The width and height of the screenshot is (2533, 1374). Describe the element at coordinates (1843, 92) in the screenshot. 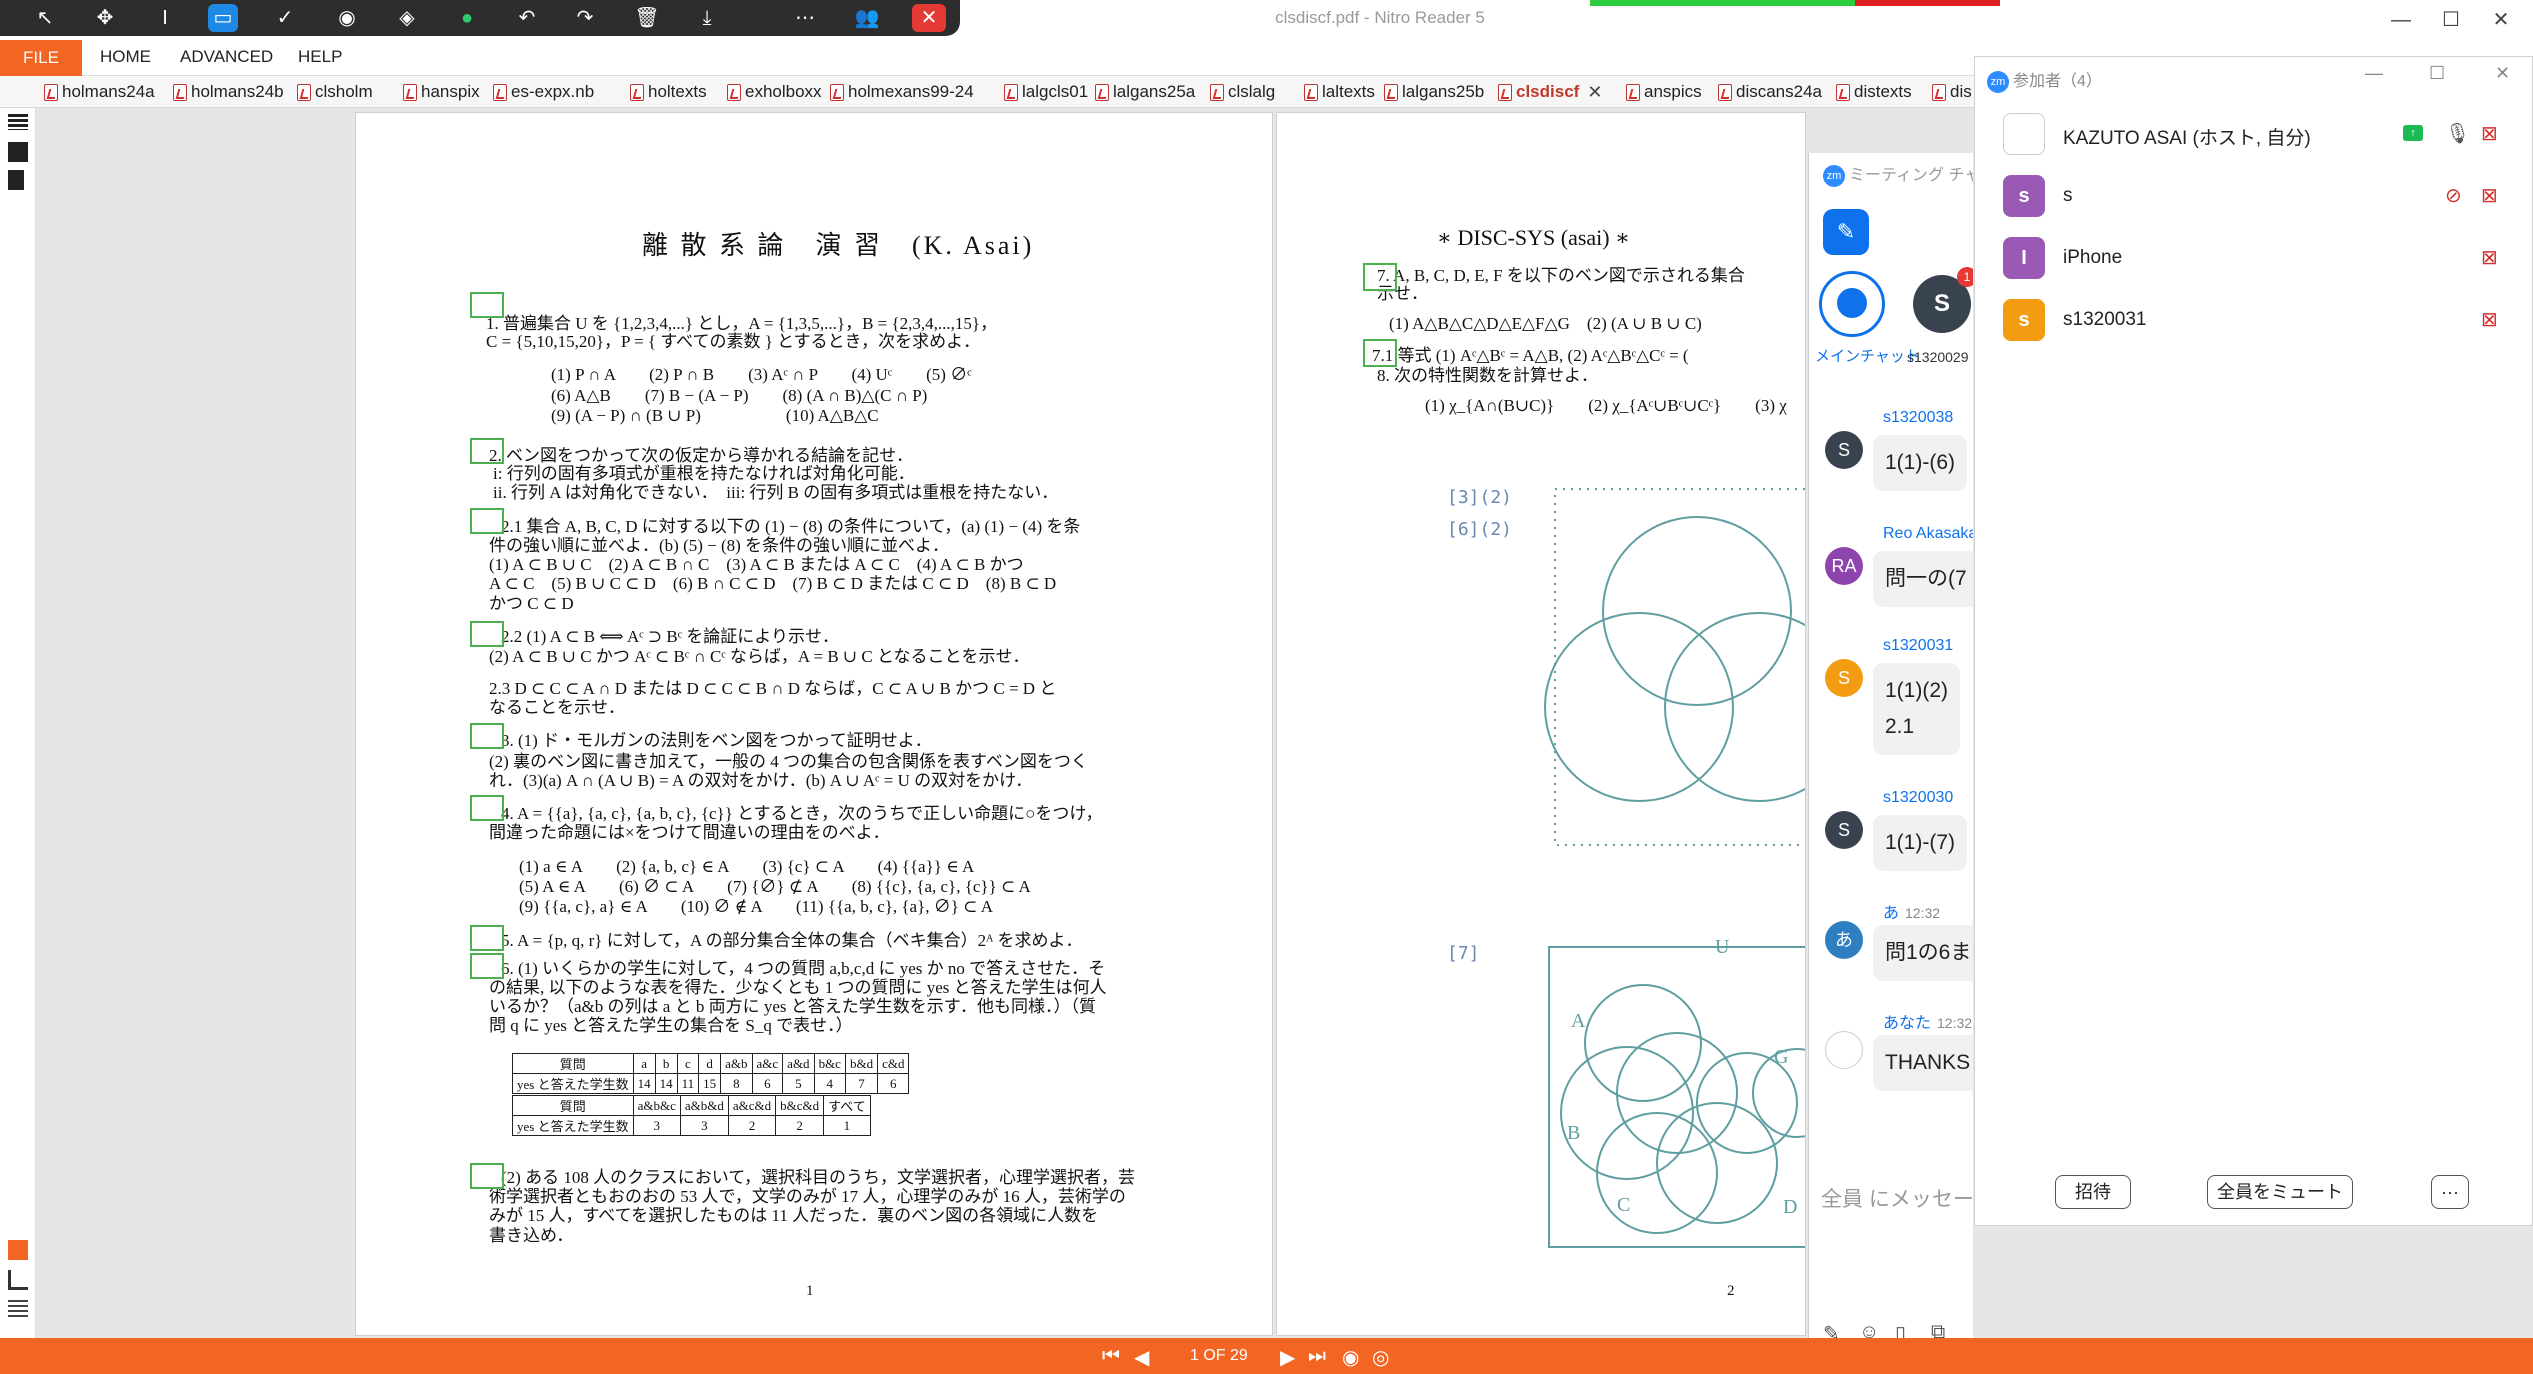

I see `pdf-file-icon` at that location.